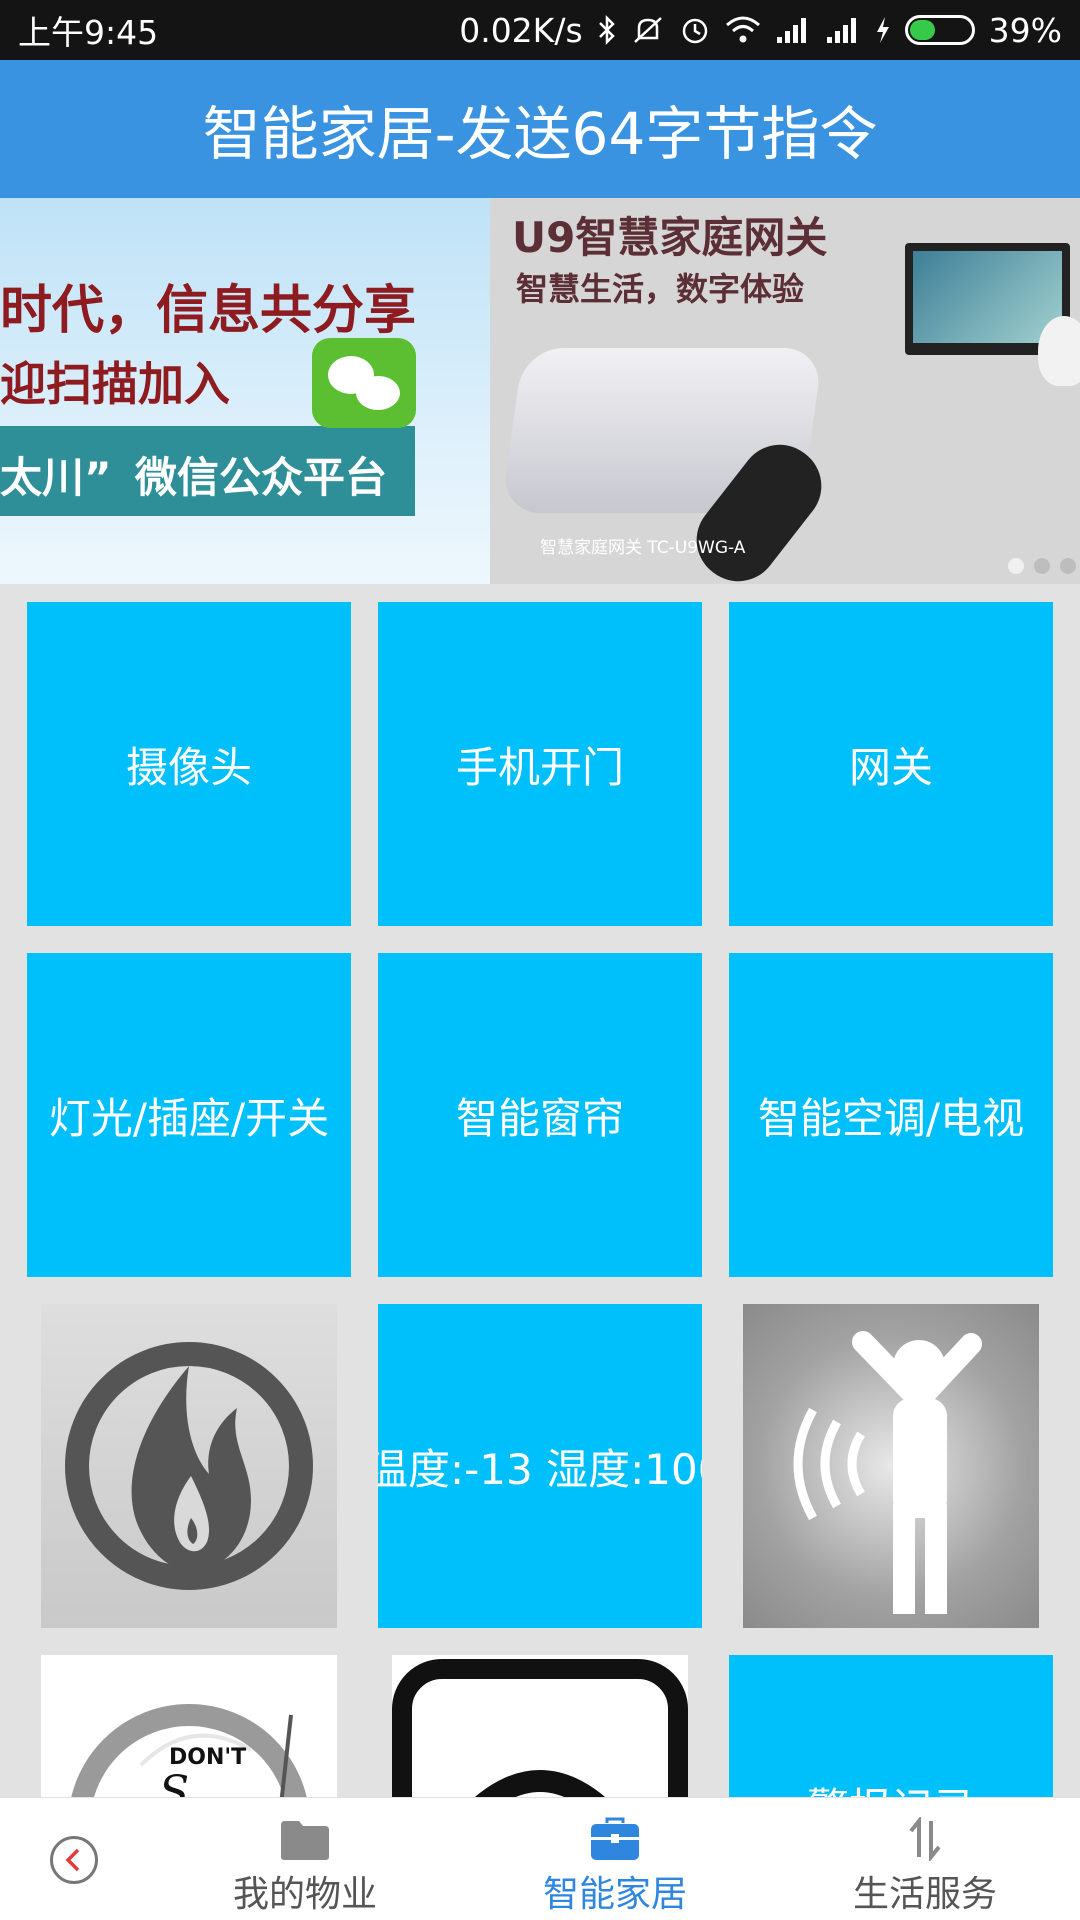 The width and height of the screenshot is (1080, 1920). What do you see at coordinates (670, 237) in the screenshot?
I see `banner-right-title: U9智慧家庭网关` at bounding box center [670, 237].